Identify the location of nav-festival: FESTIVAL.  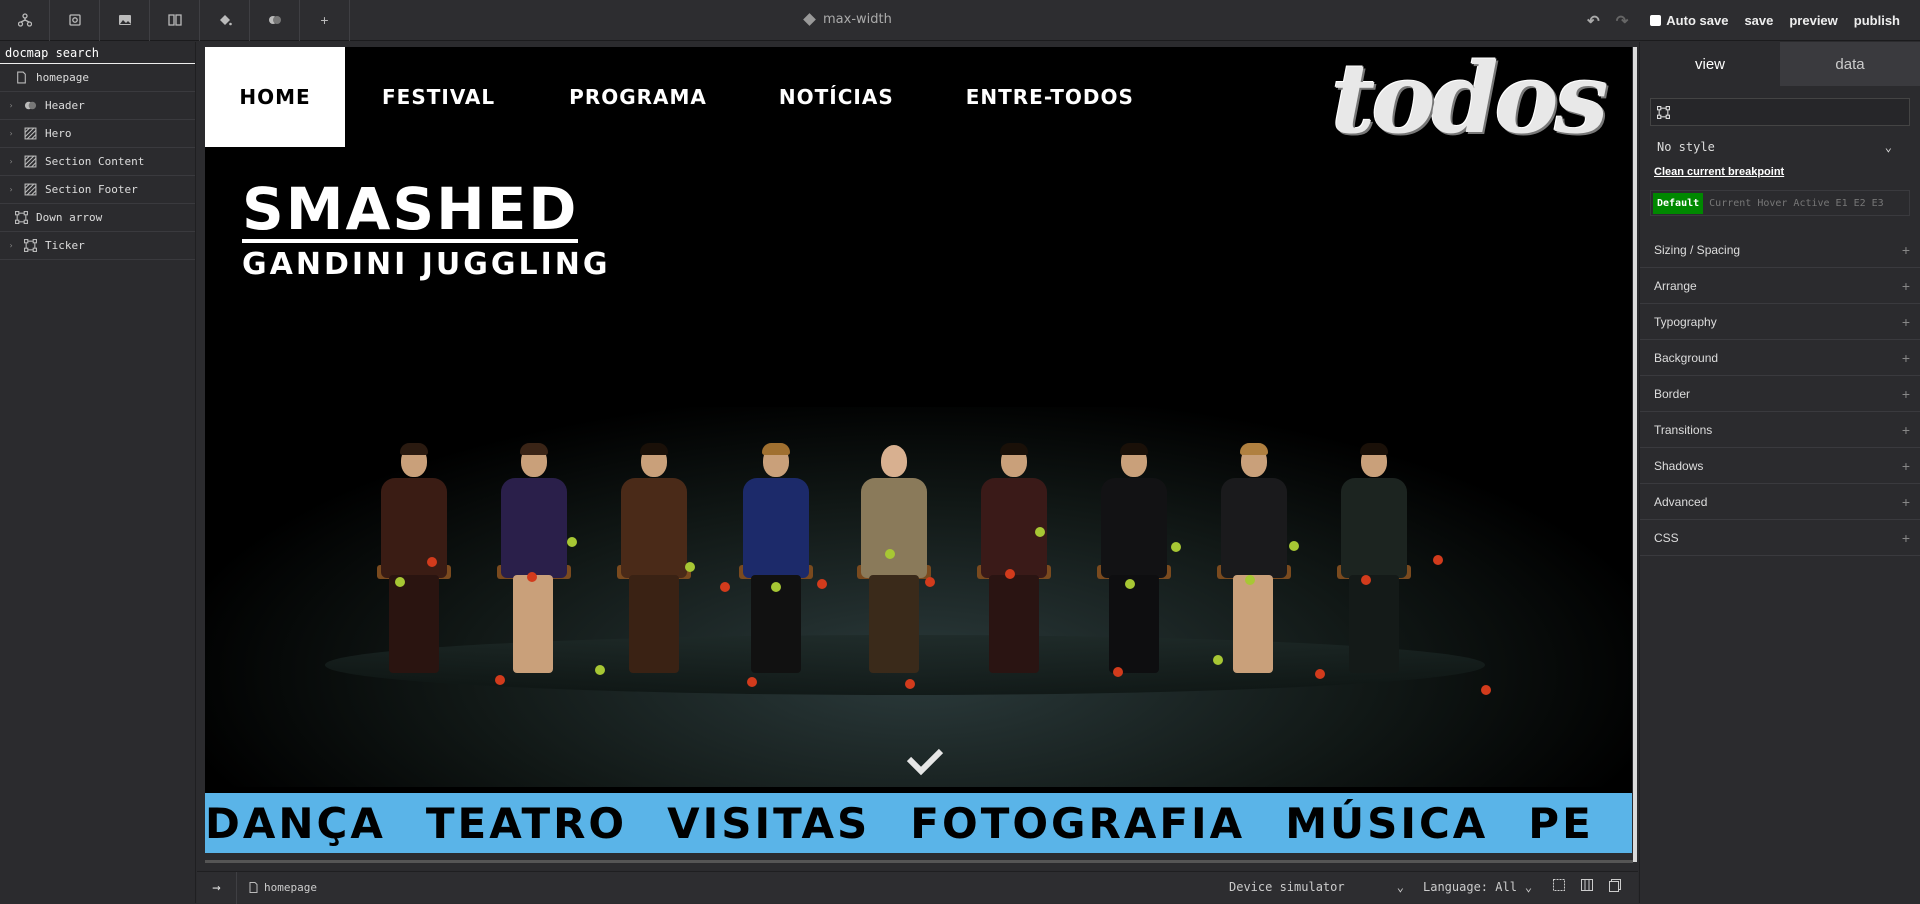
(438, 97).